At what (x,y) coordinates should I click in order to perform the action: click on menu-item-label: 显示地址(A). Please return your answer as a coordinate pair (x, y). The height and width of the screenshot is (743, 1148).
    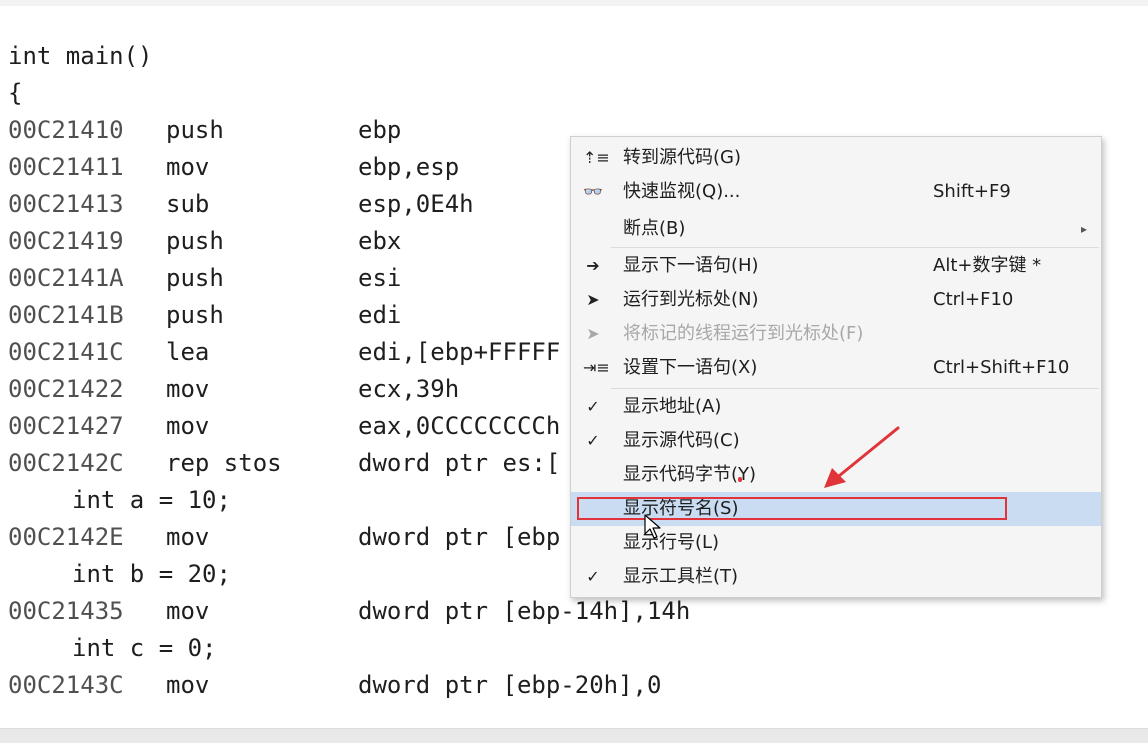
    Looking at the image, I should click on (672, 406).